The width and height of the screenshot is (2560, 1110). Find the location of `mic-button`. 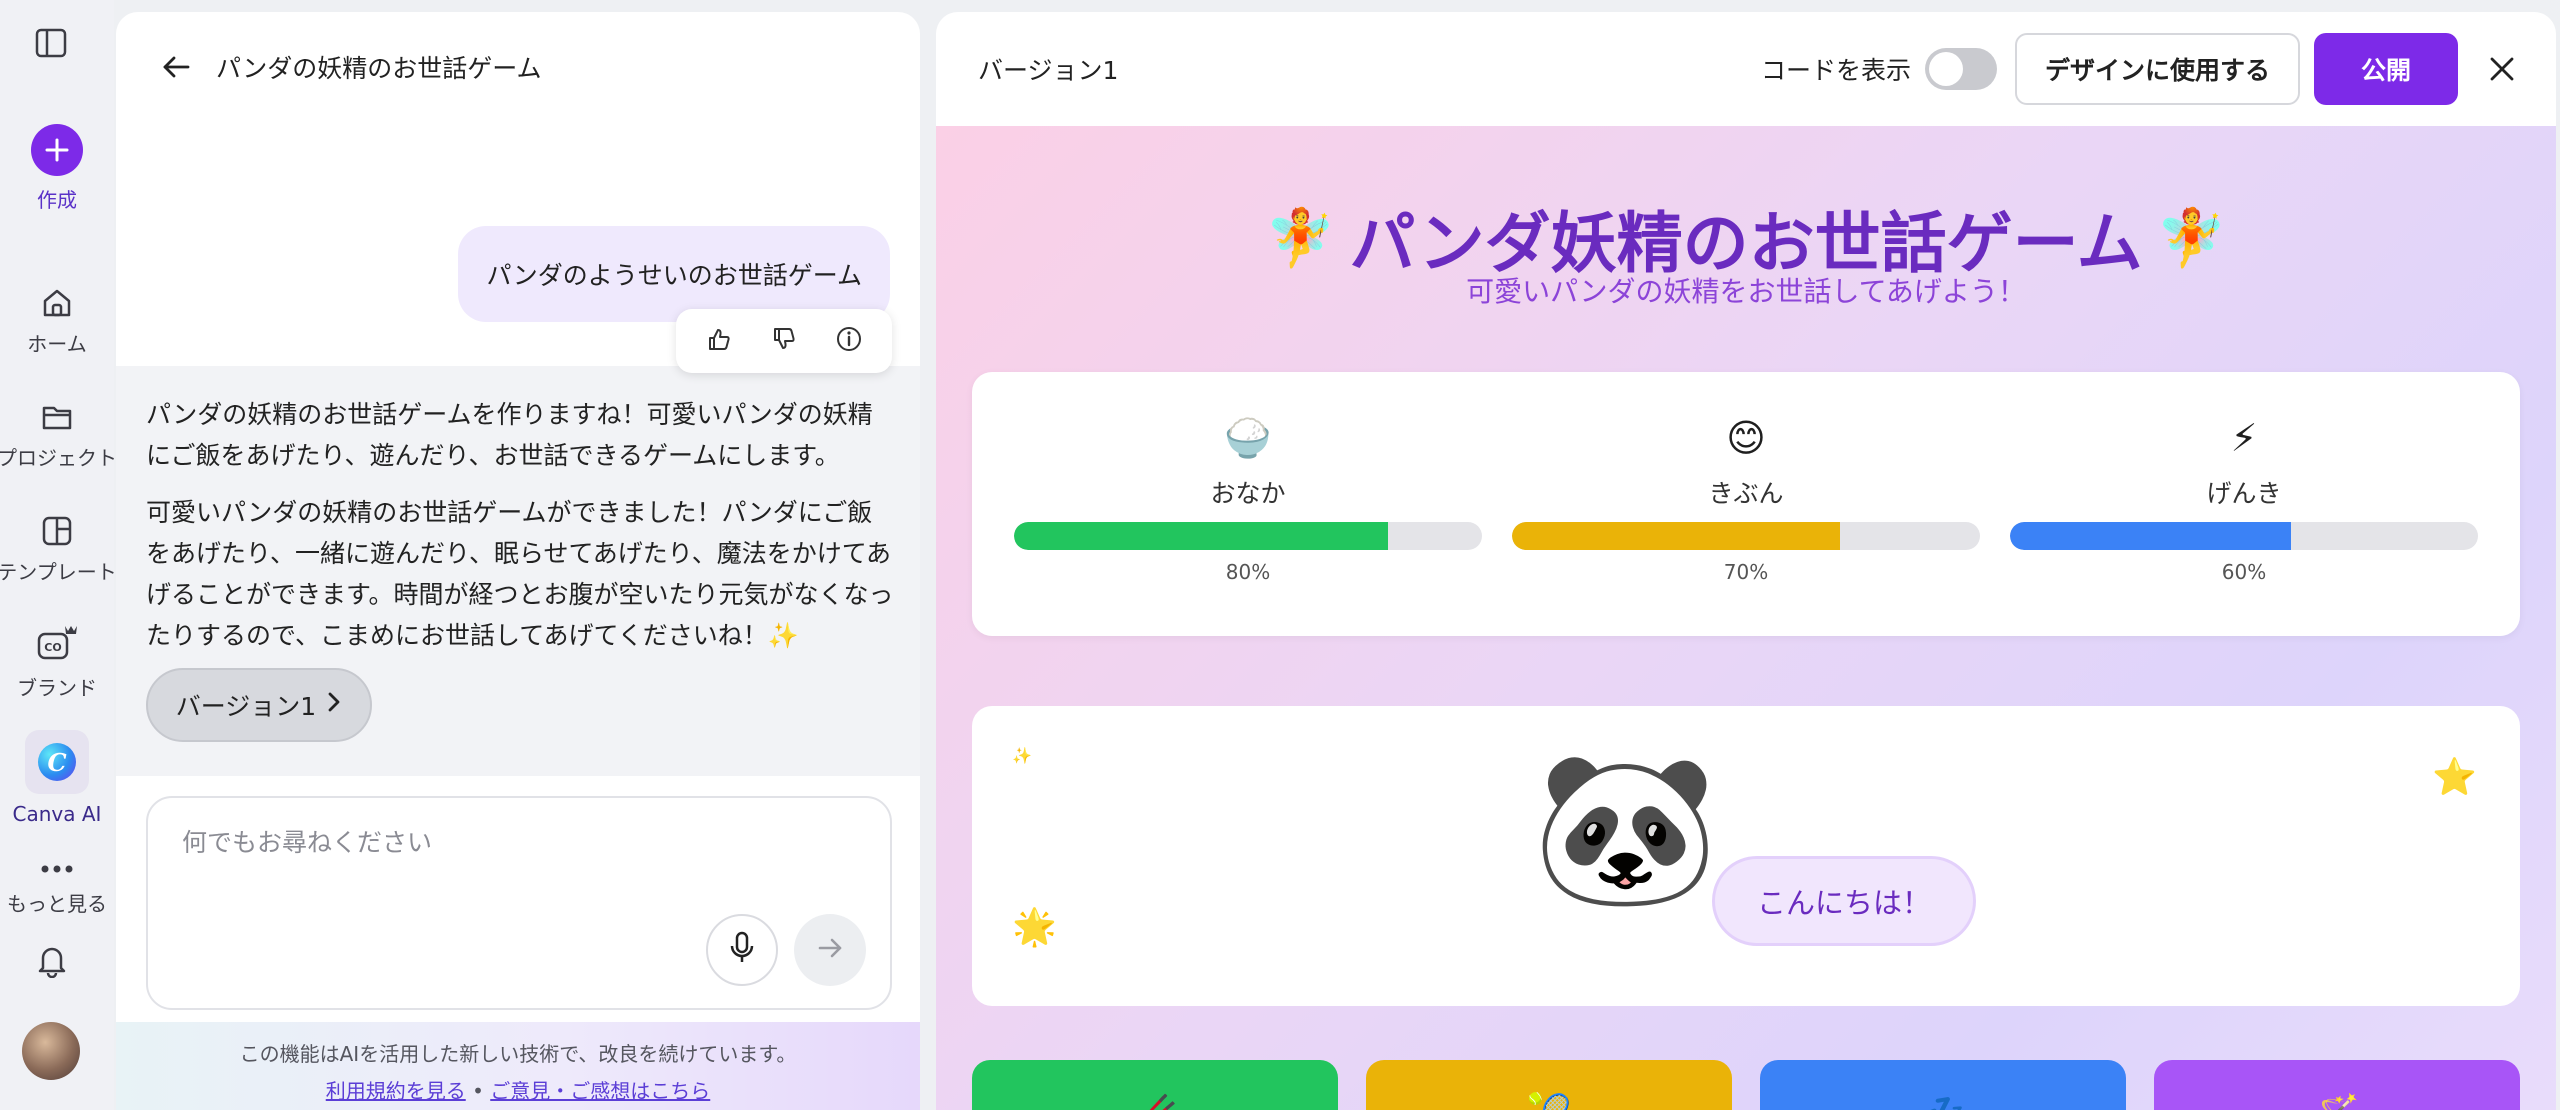

mic-button is located at coordinates (742, 950).